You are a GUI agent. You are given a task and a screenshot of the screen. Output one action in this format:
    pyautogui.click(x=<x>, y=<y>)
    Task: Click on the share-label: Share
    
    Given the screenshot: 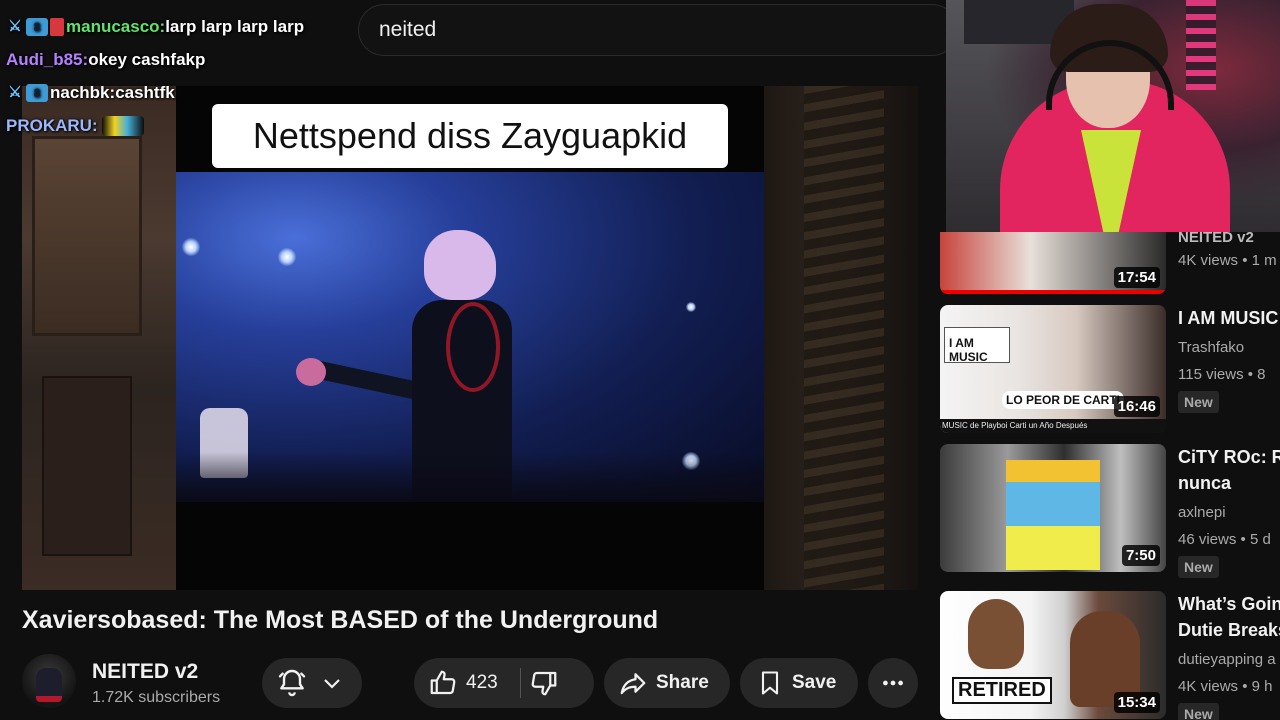 What is the action you would take?
    pyautogui.click(x=682, y=682)
    